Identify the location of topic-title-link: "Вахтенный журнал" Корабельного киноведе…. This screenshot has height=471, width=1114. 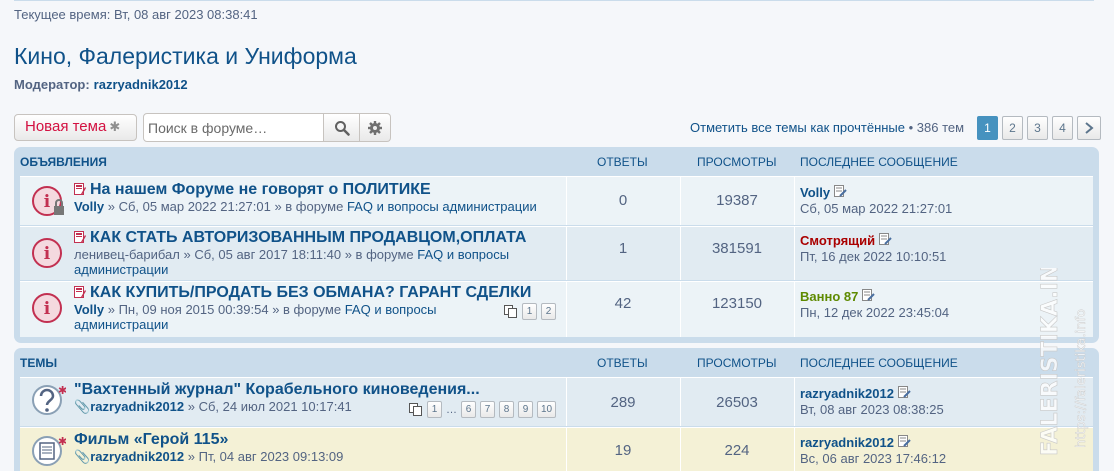
(277, 390).